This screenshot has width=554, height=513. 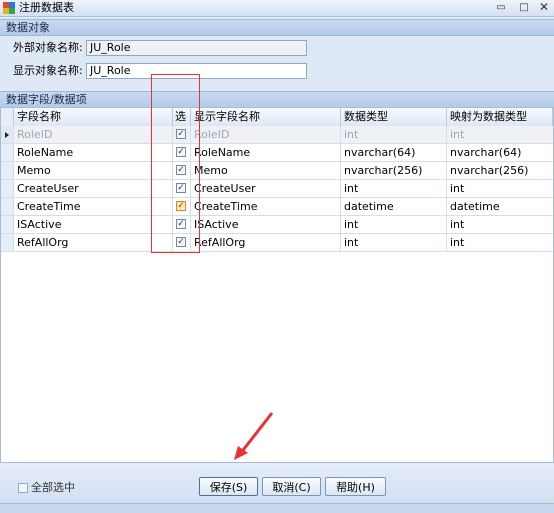 I want to click on maximize-icon: □, so click(x=524, y=7).